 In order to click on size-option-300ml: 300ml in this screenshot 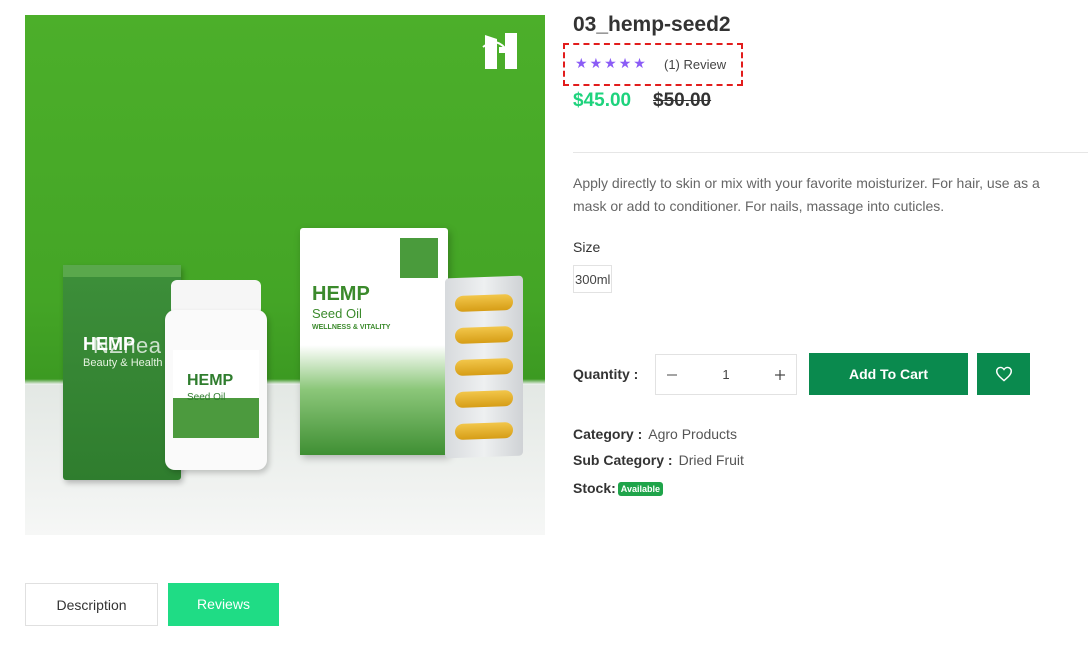, I will do `click(593, 279)`.